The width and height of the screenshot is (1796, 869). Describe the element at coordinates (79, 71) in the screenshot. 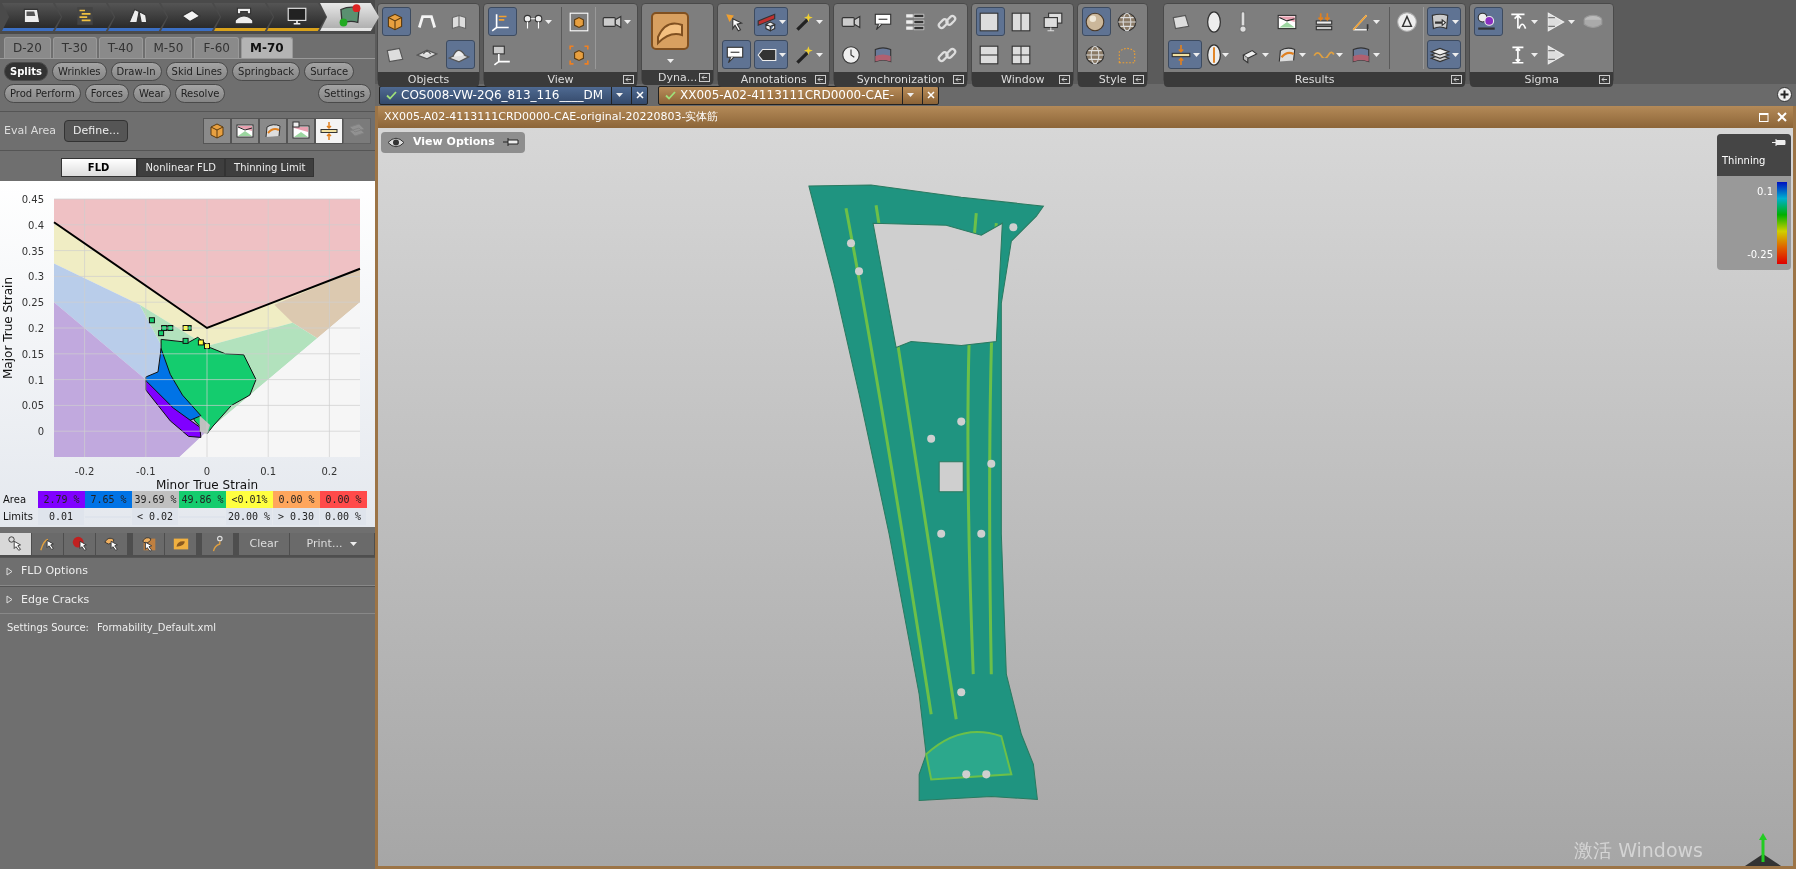

I see `mode-button: Wrinkles` at that location.